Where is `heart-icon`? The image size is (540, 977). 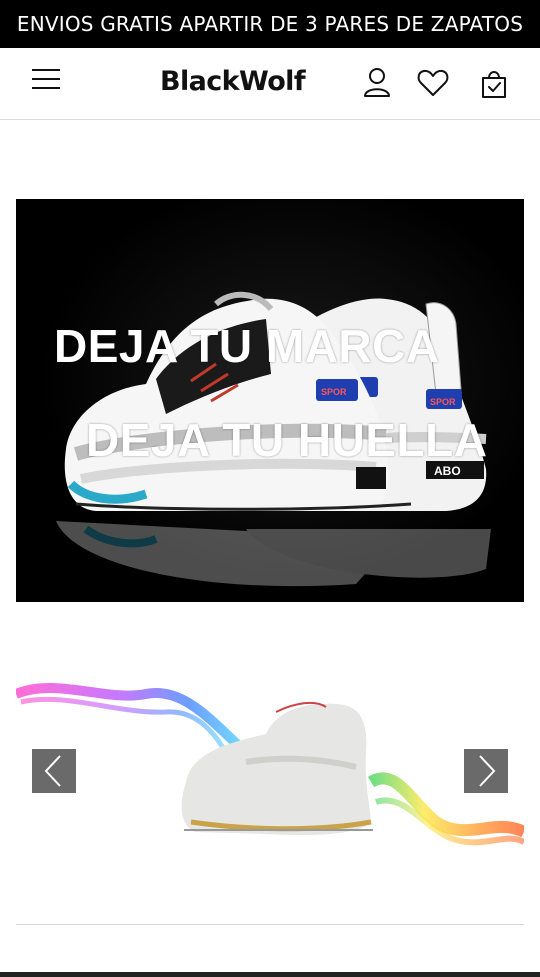
heart-icon is located at coordinates (433, 82).